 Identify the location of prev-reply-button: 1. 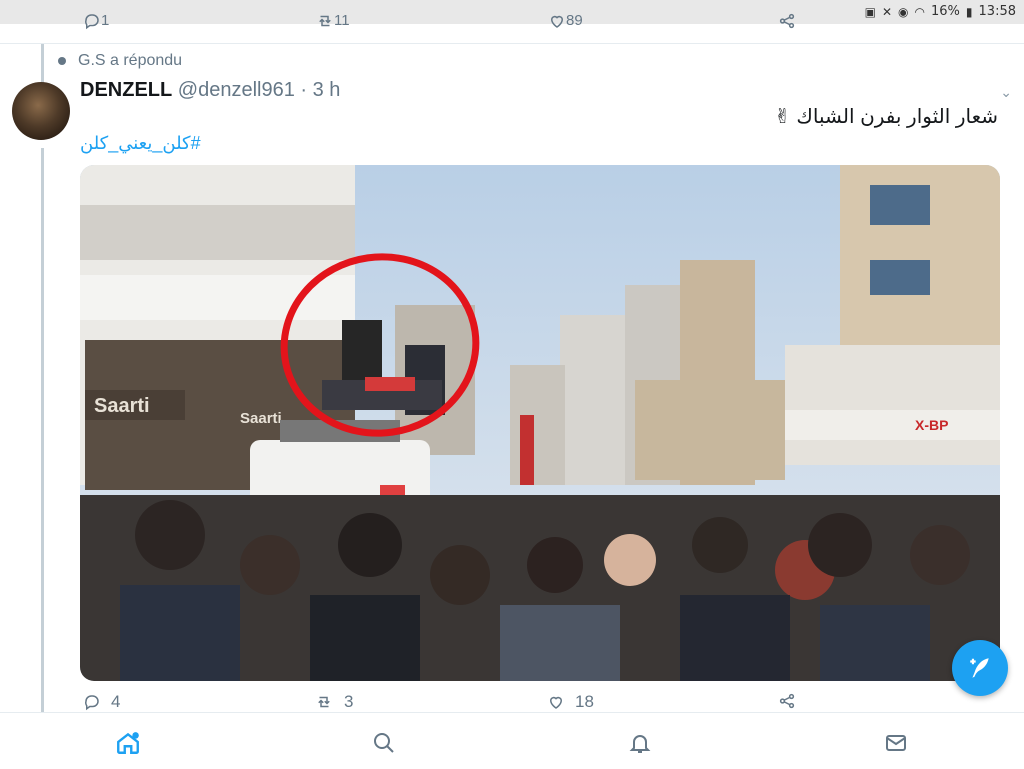
(96, 23).